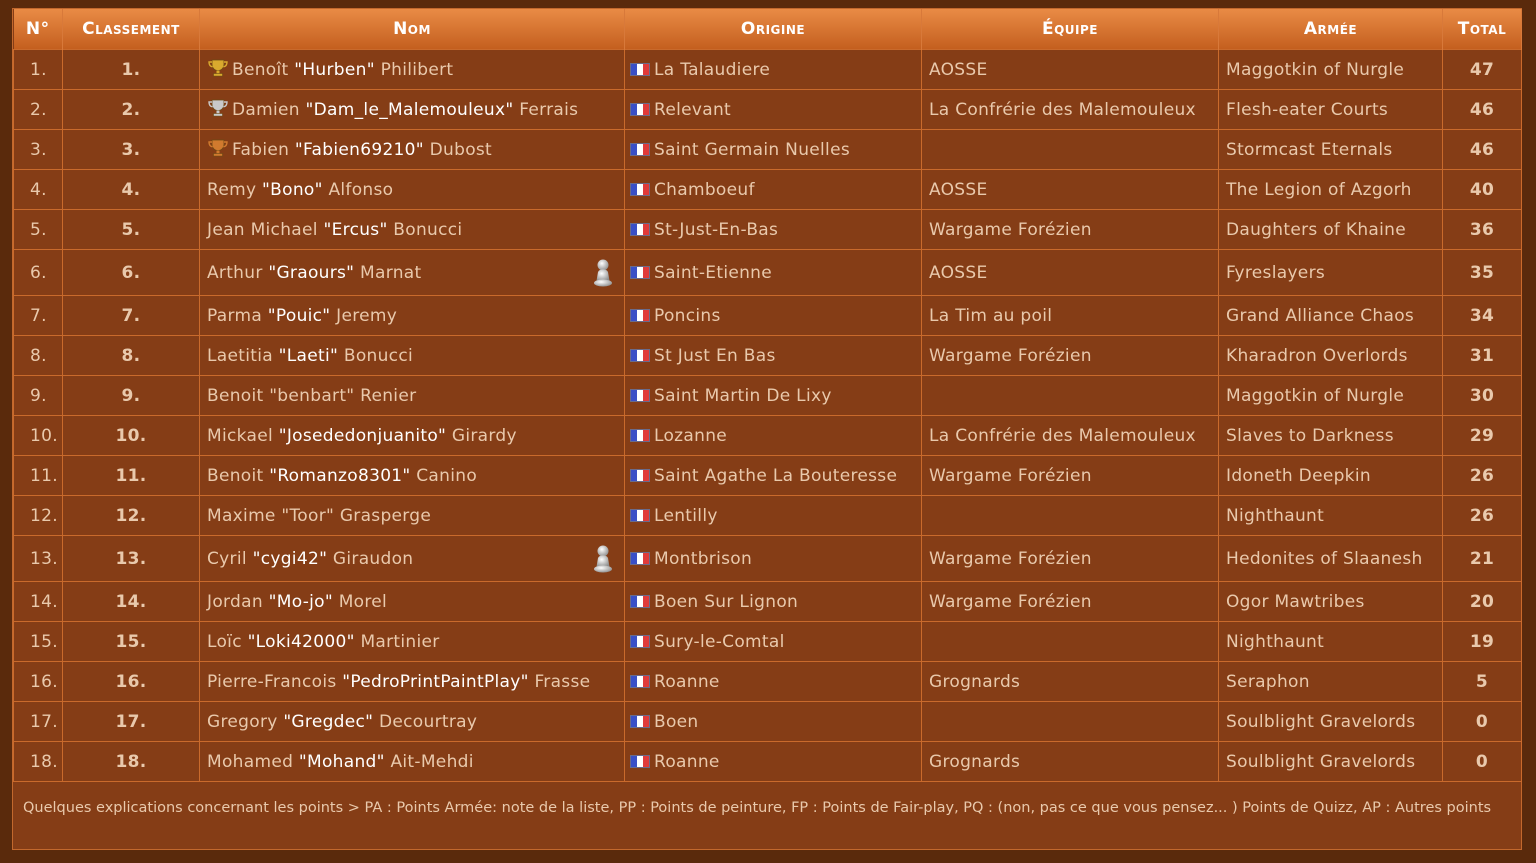 The image size is (1536, 863). What do you see at coordinates (412, 761) in the screenshot?
I see `player-name-cell: Mohamed "Mohand" Ait-Mehdi` at bounding box center [412, 761].